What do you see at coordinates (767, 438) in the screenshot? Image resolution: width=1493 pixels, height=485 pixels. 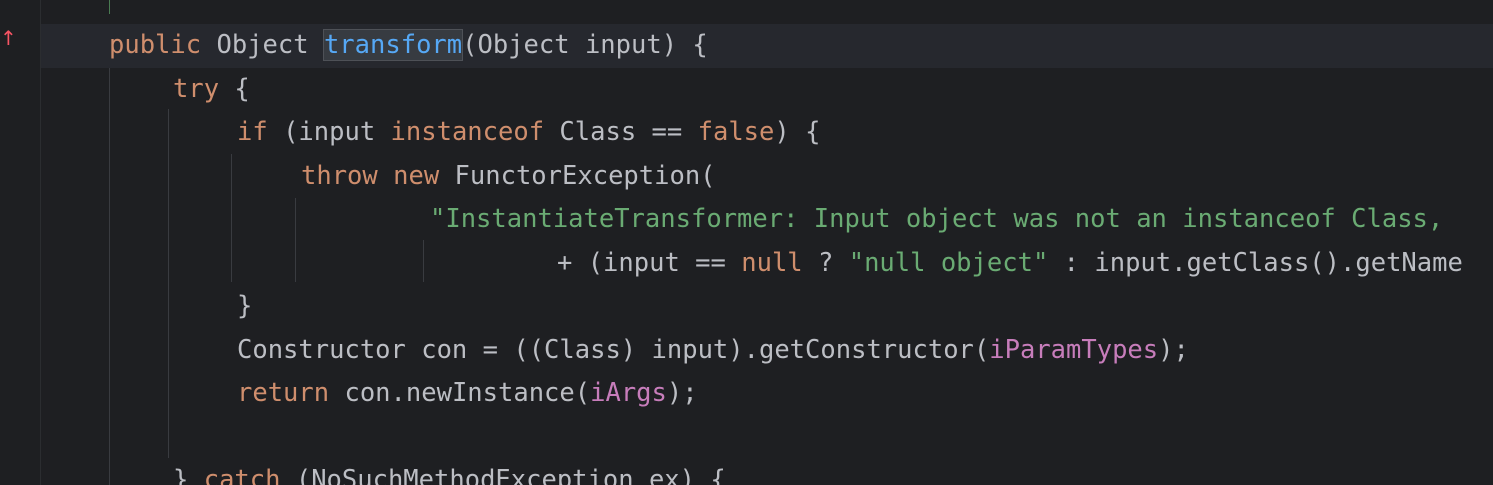 I see `code-line-11-empty` at bounding box center [767, 438].